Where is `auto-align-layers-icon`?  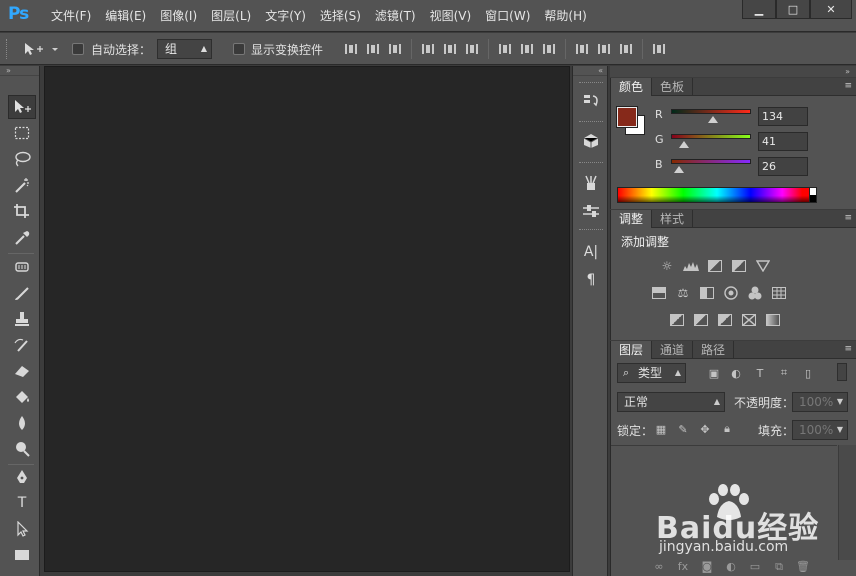
auto-align-layers-icon is located at coordinates (659, 49).